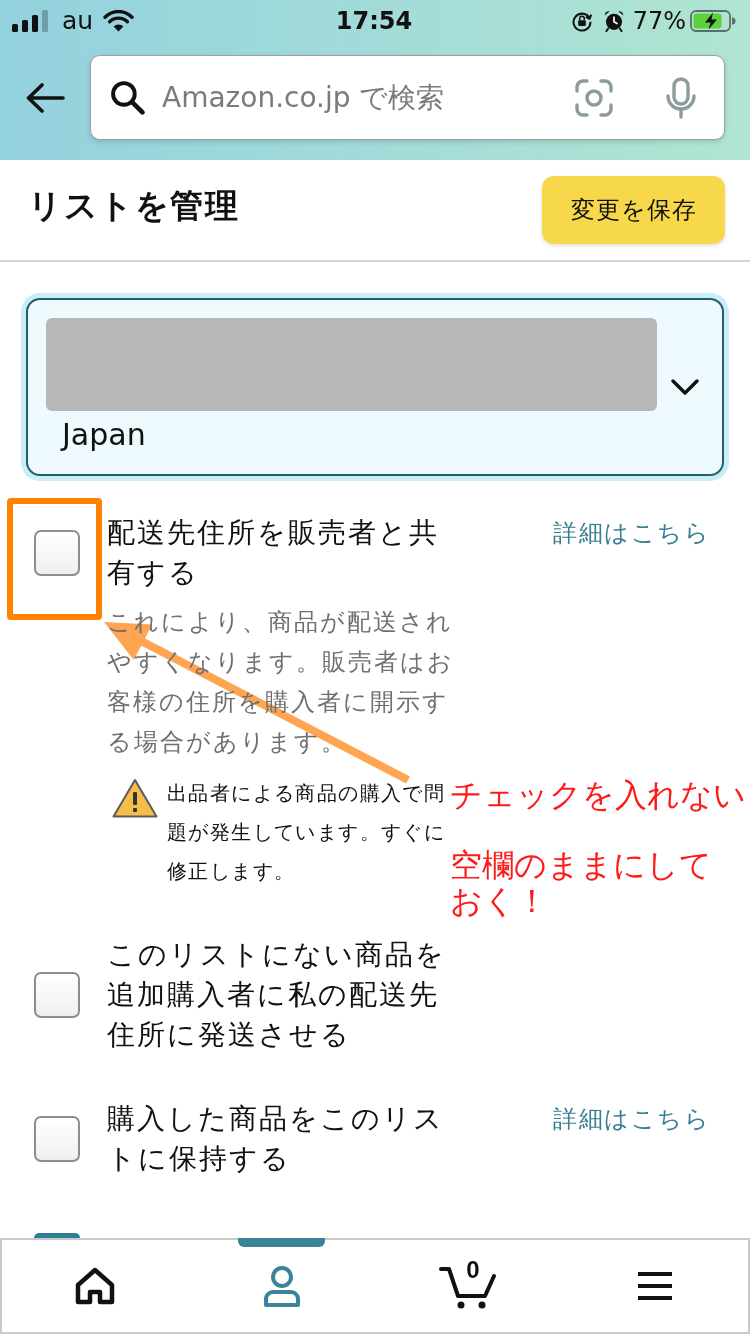 Image resolution: width=750 pixels, height=1334 pixels. What do you see at coordinates (127, 97) in the screenshot?
I see `search-icon` at bounding box center [127, 97].